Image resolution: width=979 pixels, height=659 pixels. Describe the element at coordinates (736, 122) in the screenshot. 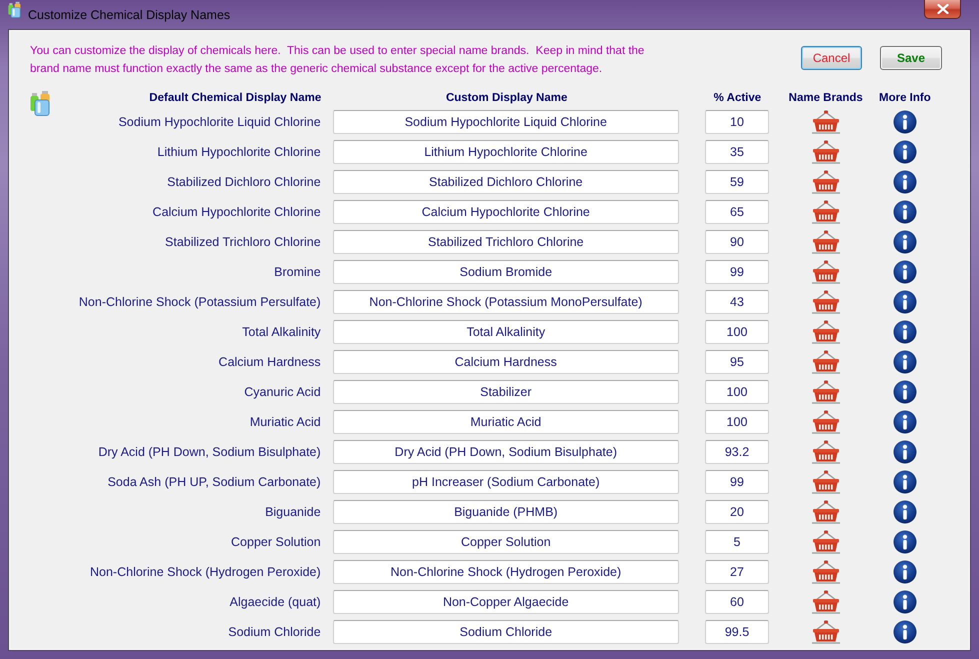

I see `active-percent-field: 10` at that location.